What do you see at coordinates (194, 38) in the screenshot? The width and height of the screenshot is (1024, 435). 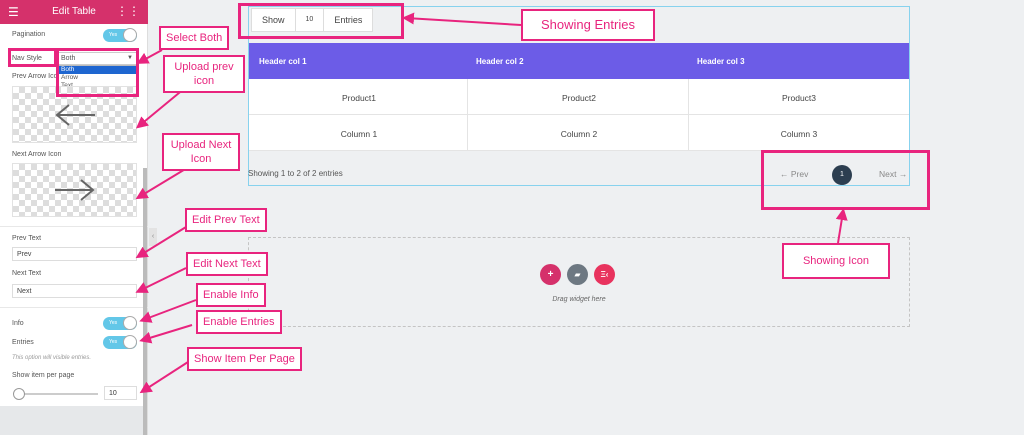 I see `callout-select-both: Select Both` at bounding box center [194, 38].